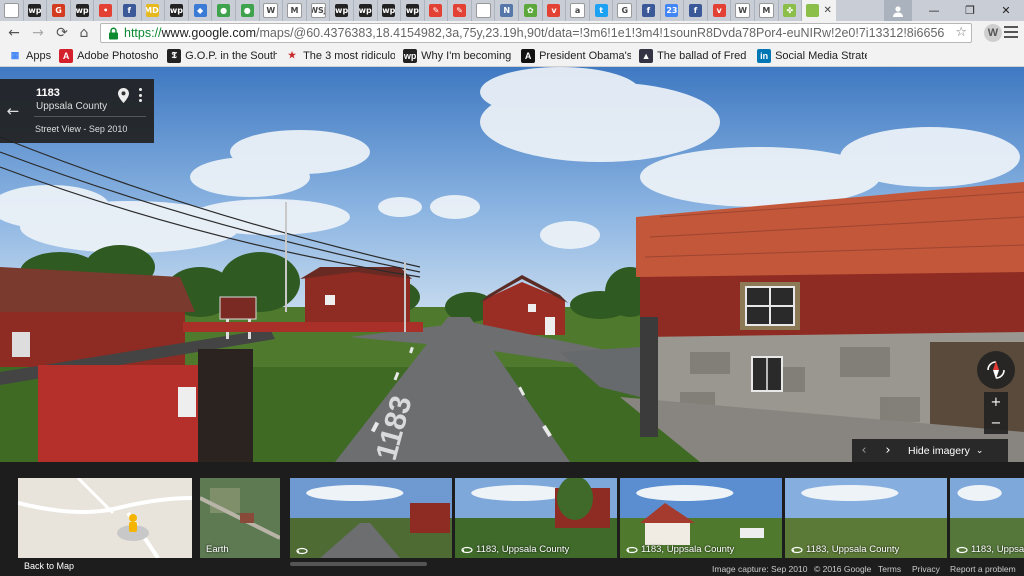 This screenshot has width=1024, height=576. Describe the element at coordinates (889, 569) in the screenshot. I see `terms-link: Terms` at that location.